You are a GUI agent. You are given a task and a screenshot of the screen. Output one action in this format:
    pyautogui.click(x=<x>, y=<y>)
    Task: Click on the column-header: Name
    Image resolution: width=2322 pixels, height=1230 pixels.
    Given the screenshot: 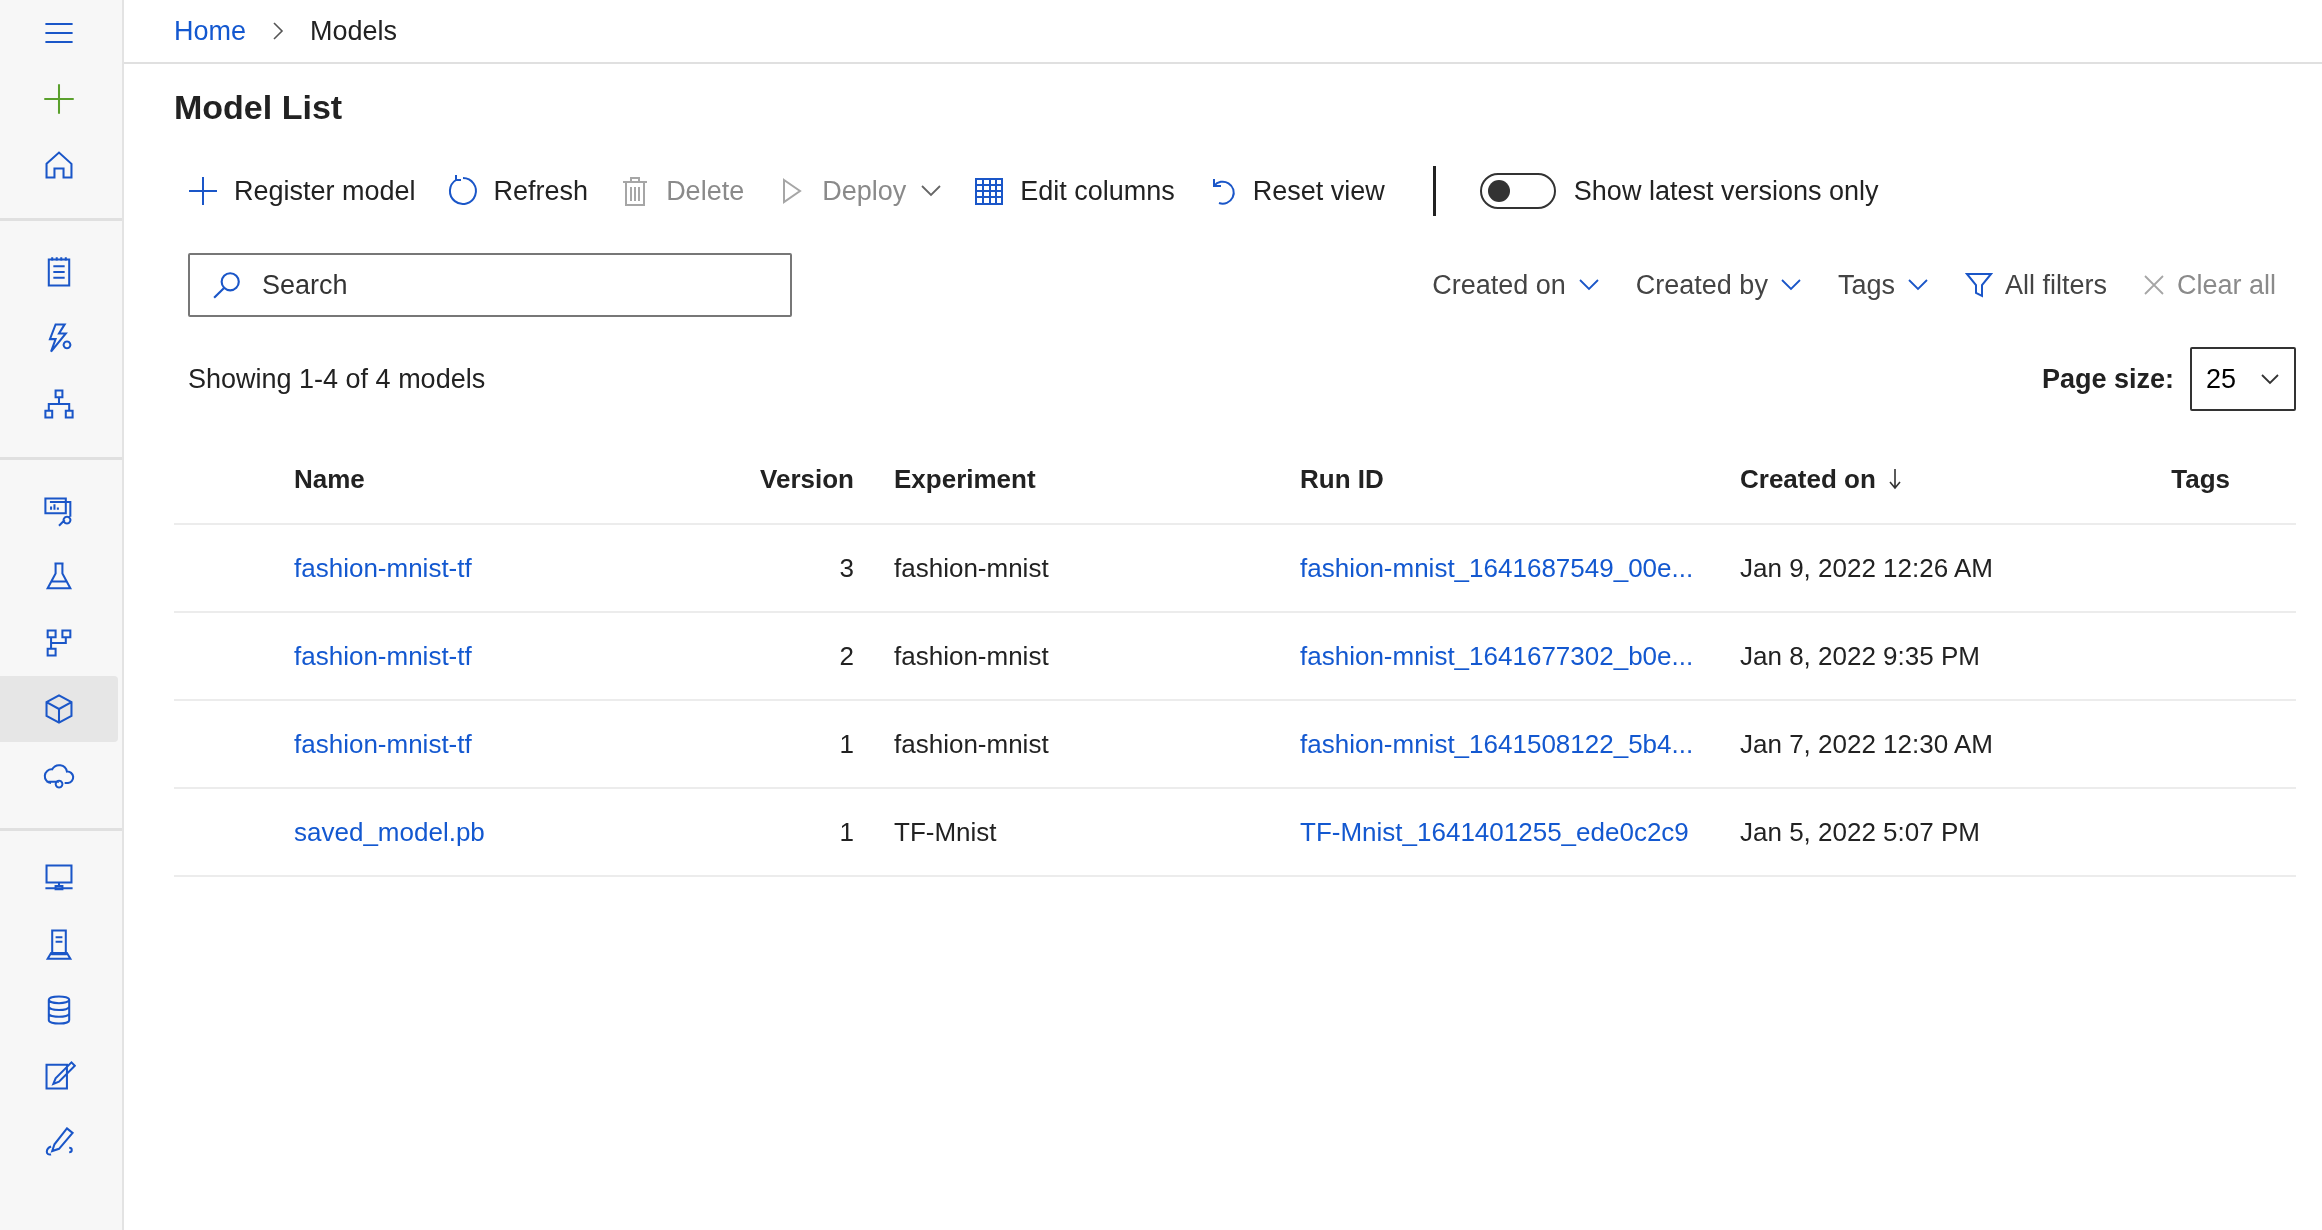 What is the action you would take?
    pyautogui.click(x=454, y=479)
    